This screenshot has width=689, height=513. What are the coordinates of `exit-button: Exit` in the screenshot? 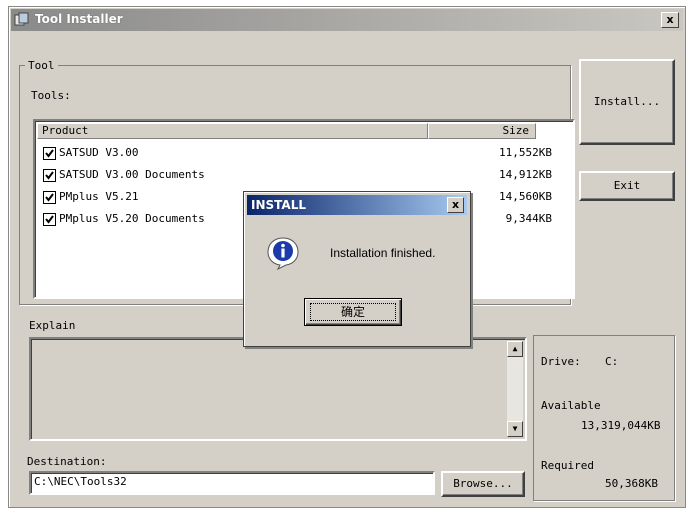 It's located at (627, 186).